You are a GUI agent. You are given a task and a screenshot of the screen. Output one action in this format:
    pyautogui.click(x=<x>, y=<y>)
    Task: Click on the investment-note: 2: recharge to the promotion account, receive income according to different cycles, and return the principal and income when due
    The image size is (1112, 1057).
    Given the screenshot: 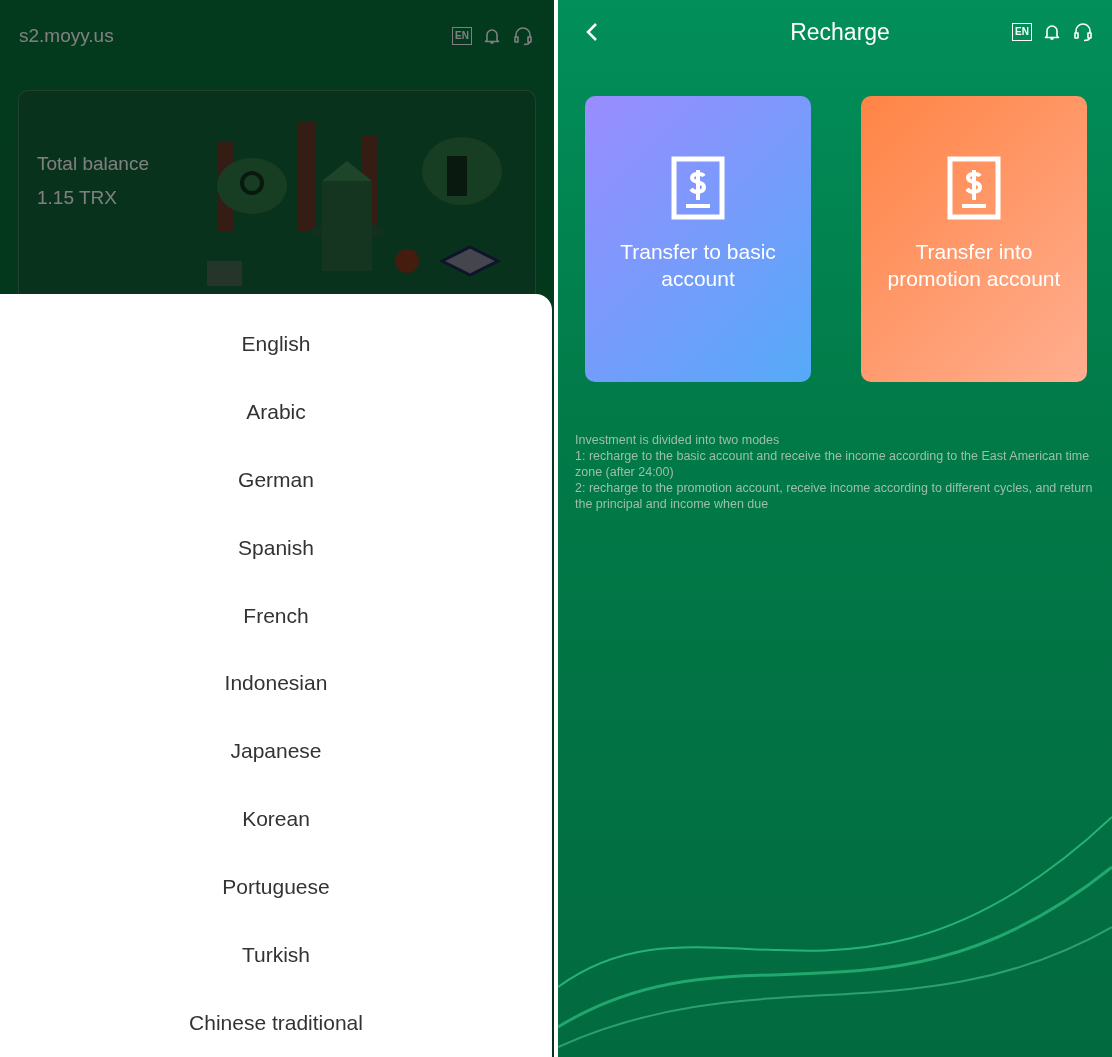 What is the action you would take?
    pyautogui.click(x=834, y=496)
    